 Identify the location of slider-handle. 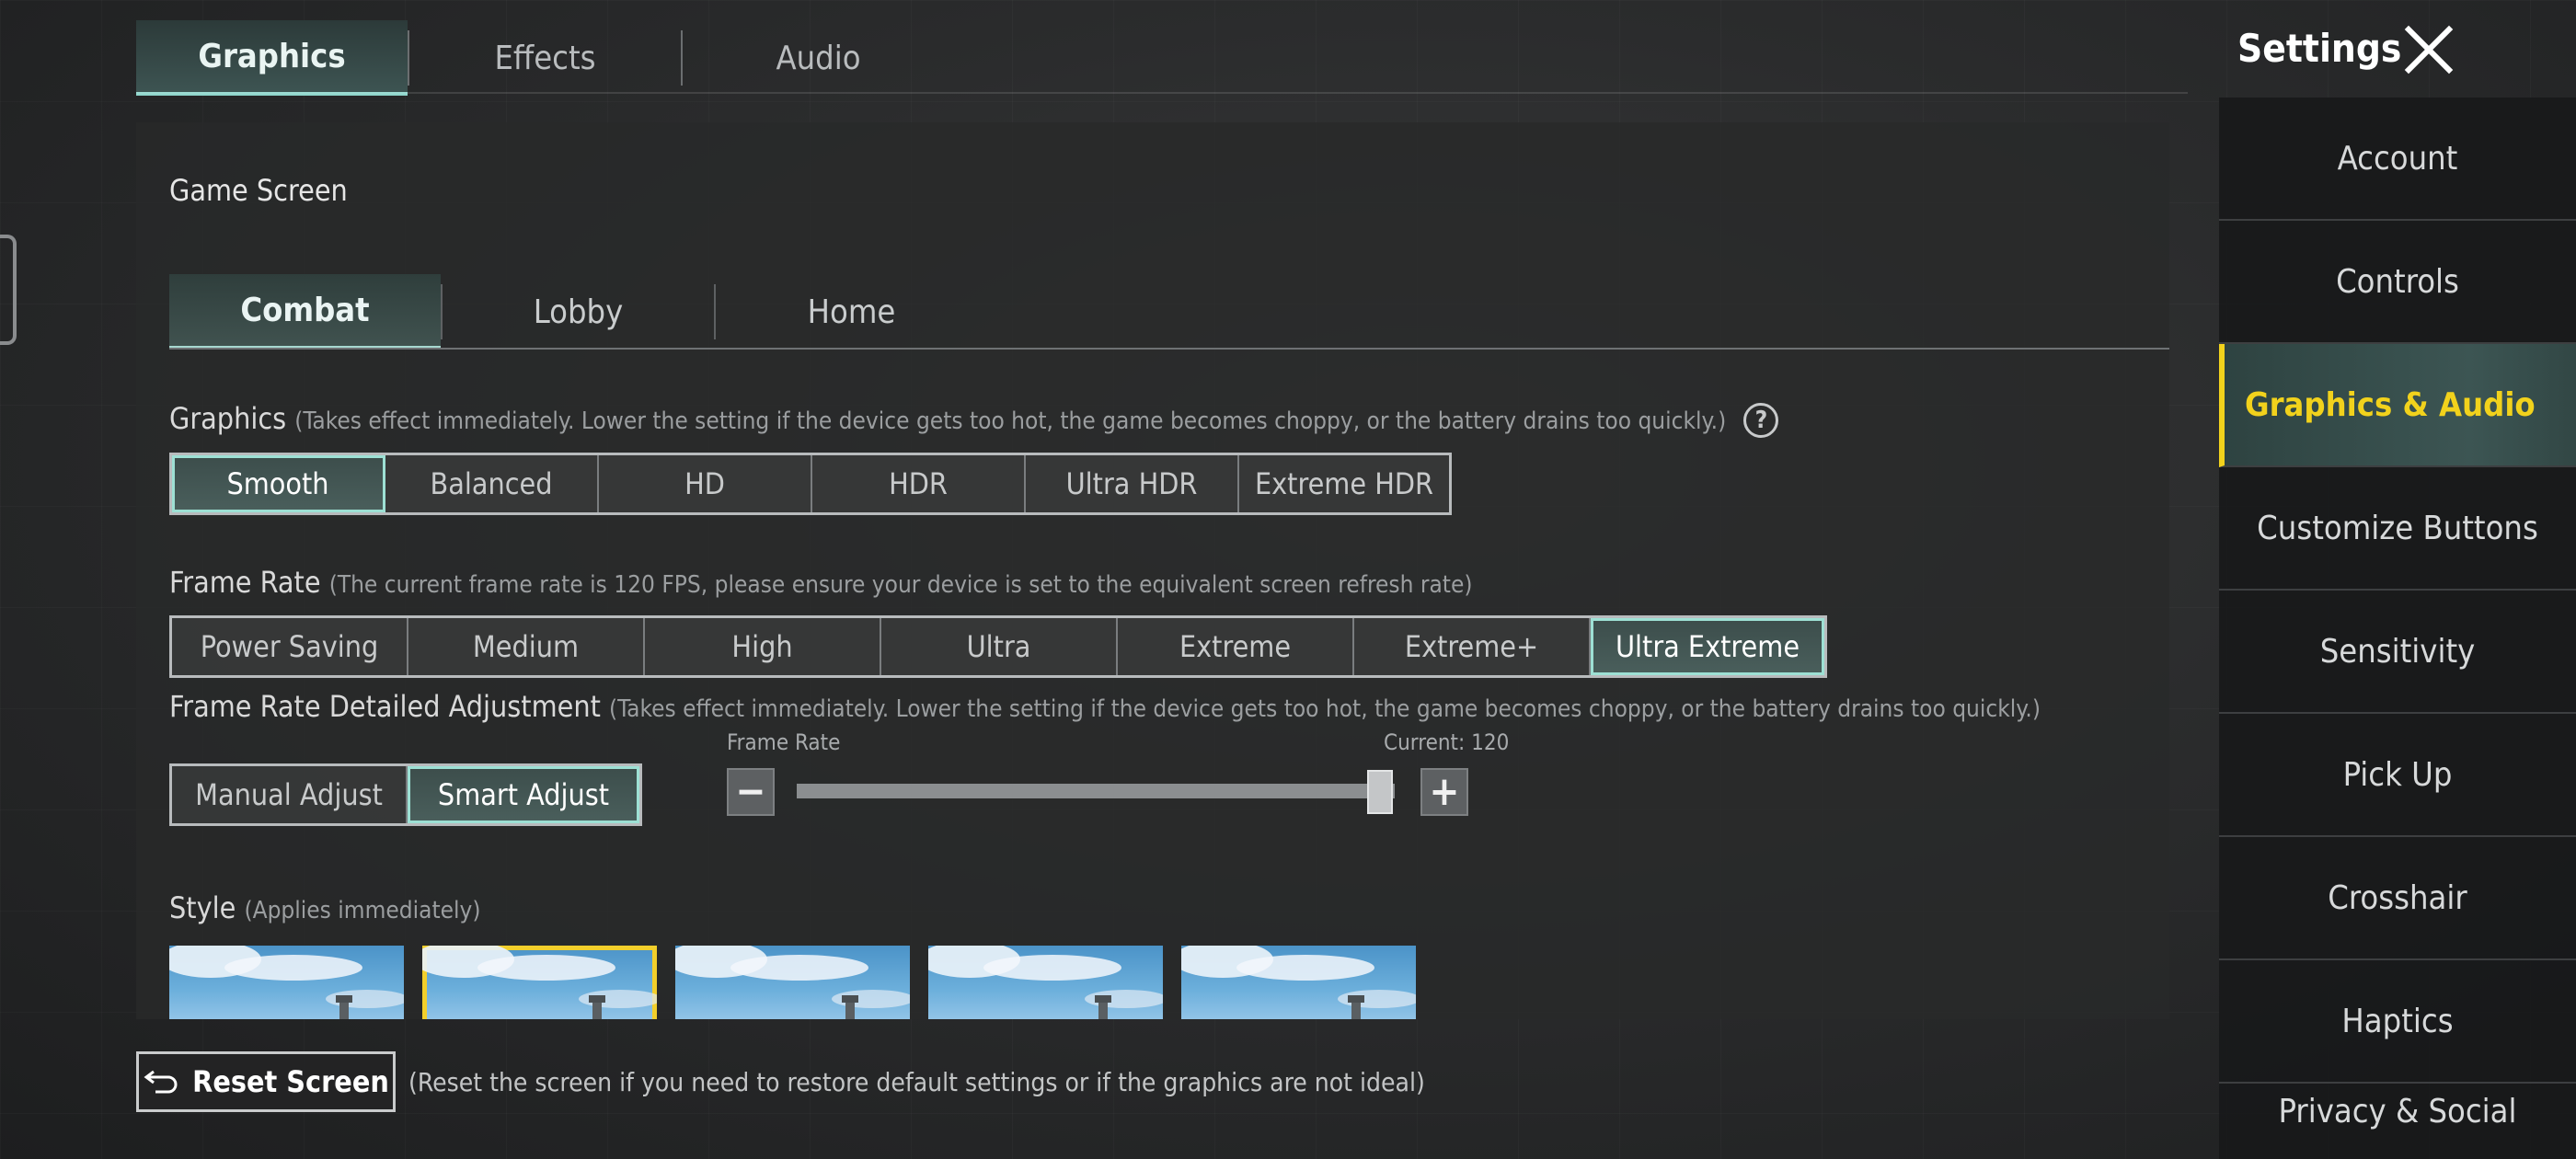
(1380, 792).